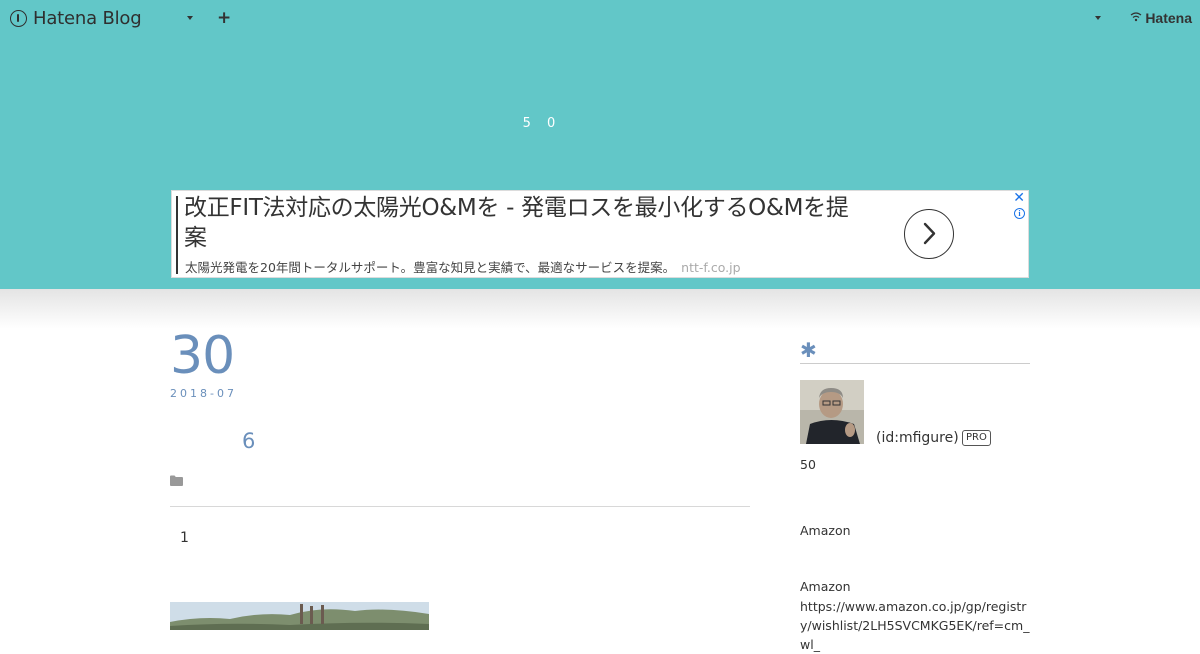  What do you see at coordinates (524, 223) in the screenshot?
I see `ad-headline: 改正FIT法対応の太陽光O&Mを - 発電ロスを最小化するO&Mを提案` at bounding box center [524, 223].